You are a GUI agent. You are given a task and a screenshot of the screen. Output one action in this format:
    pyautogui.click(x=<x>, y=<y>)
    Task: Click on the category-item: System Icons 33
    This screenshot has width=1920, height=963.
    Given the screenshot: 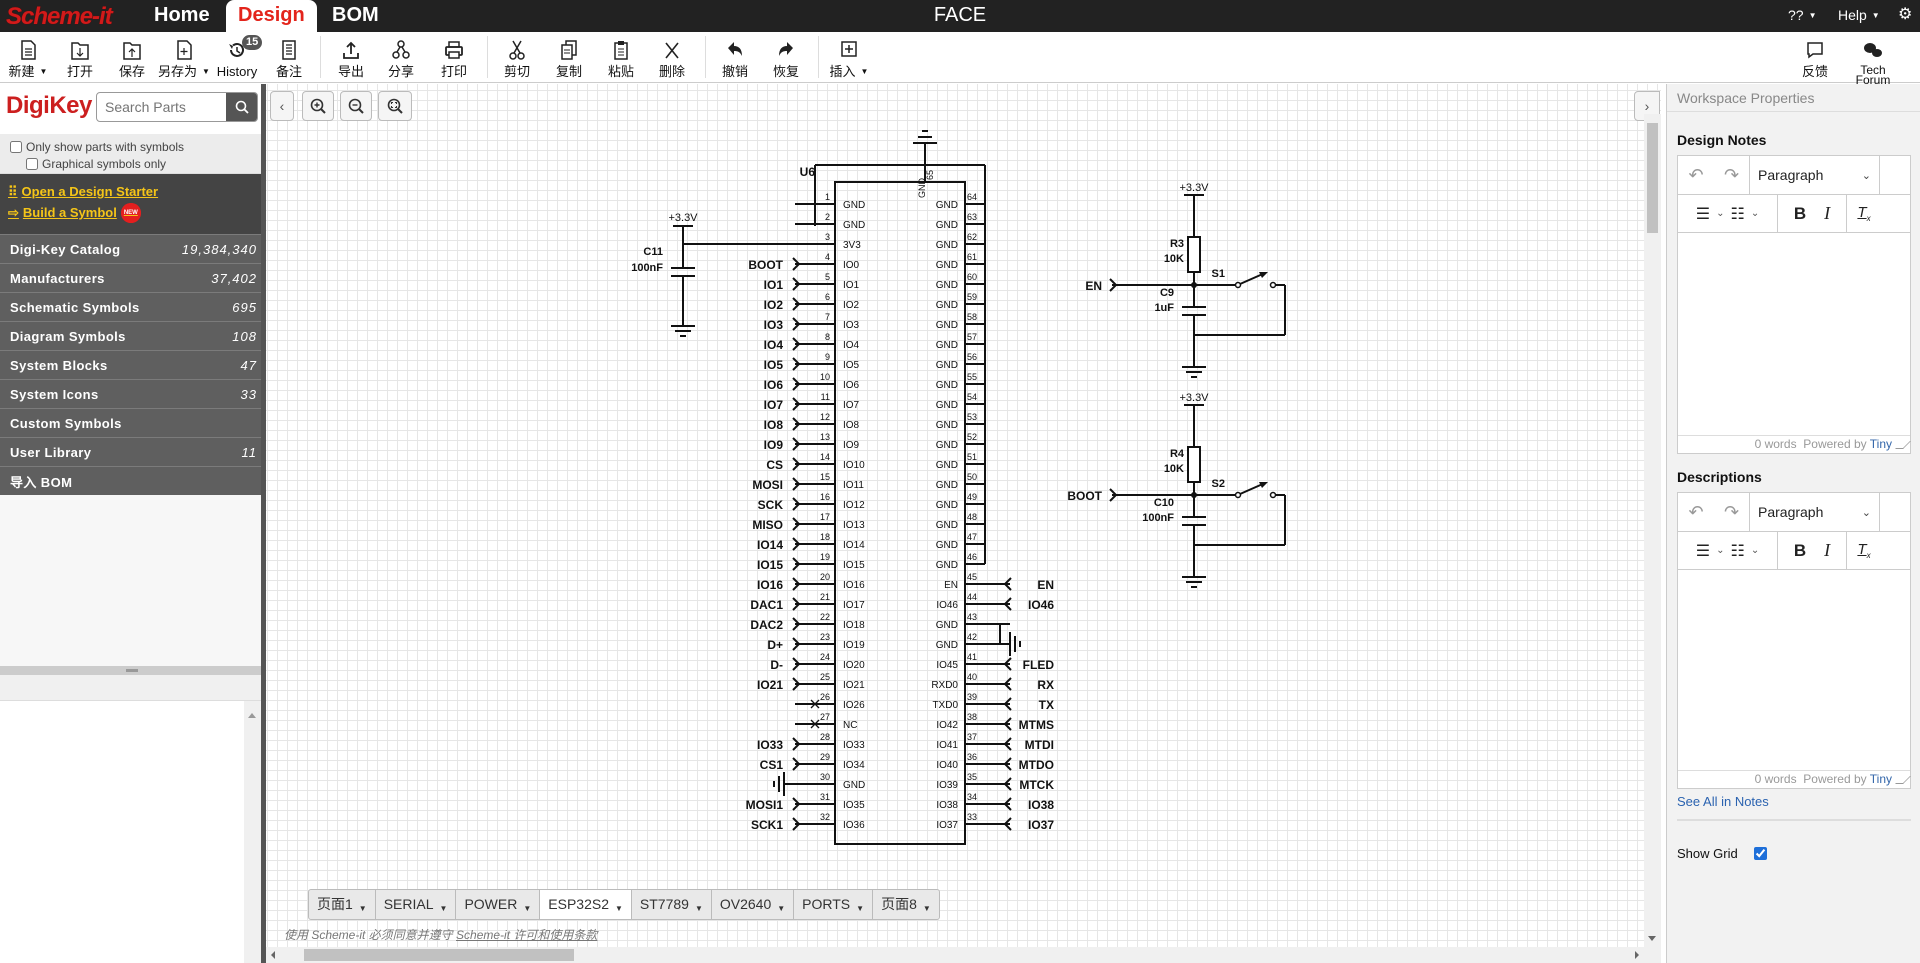 What is the action you would take?
    pyautogui.click(x=130, y=393)
    